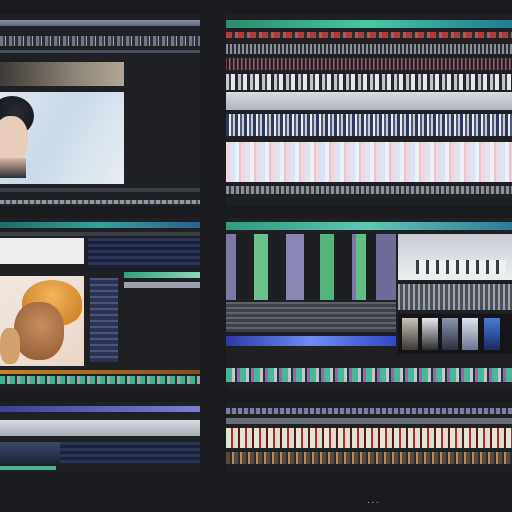 The height and width of the screenshot is (512, 512). I want to click on selected-clip-bar, so click(311, 341).